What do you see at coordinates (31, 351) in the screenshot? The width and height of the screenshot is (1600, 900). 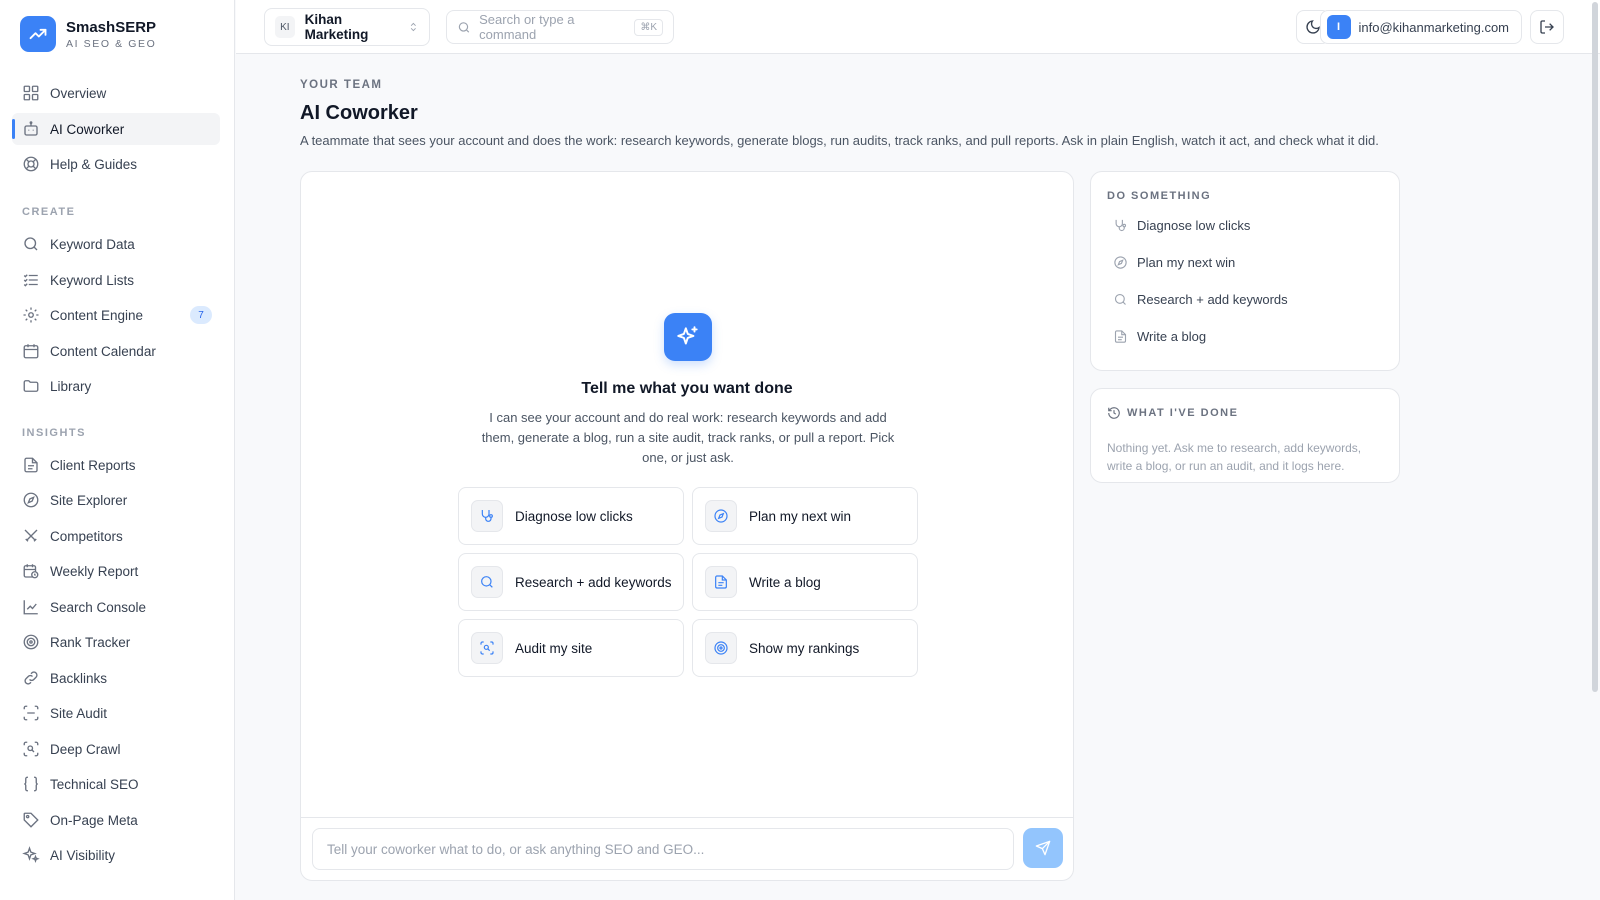 I see `calendar-icon` at bounding box center [31, 351].